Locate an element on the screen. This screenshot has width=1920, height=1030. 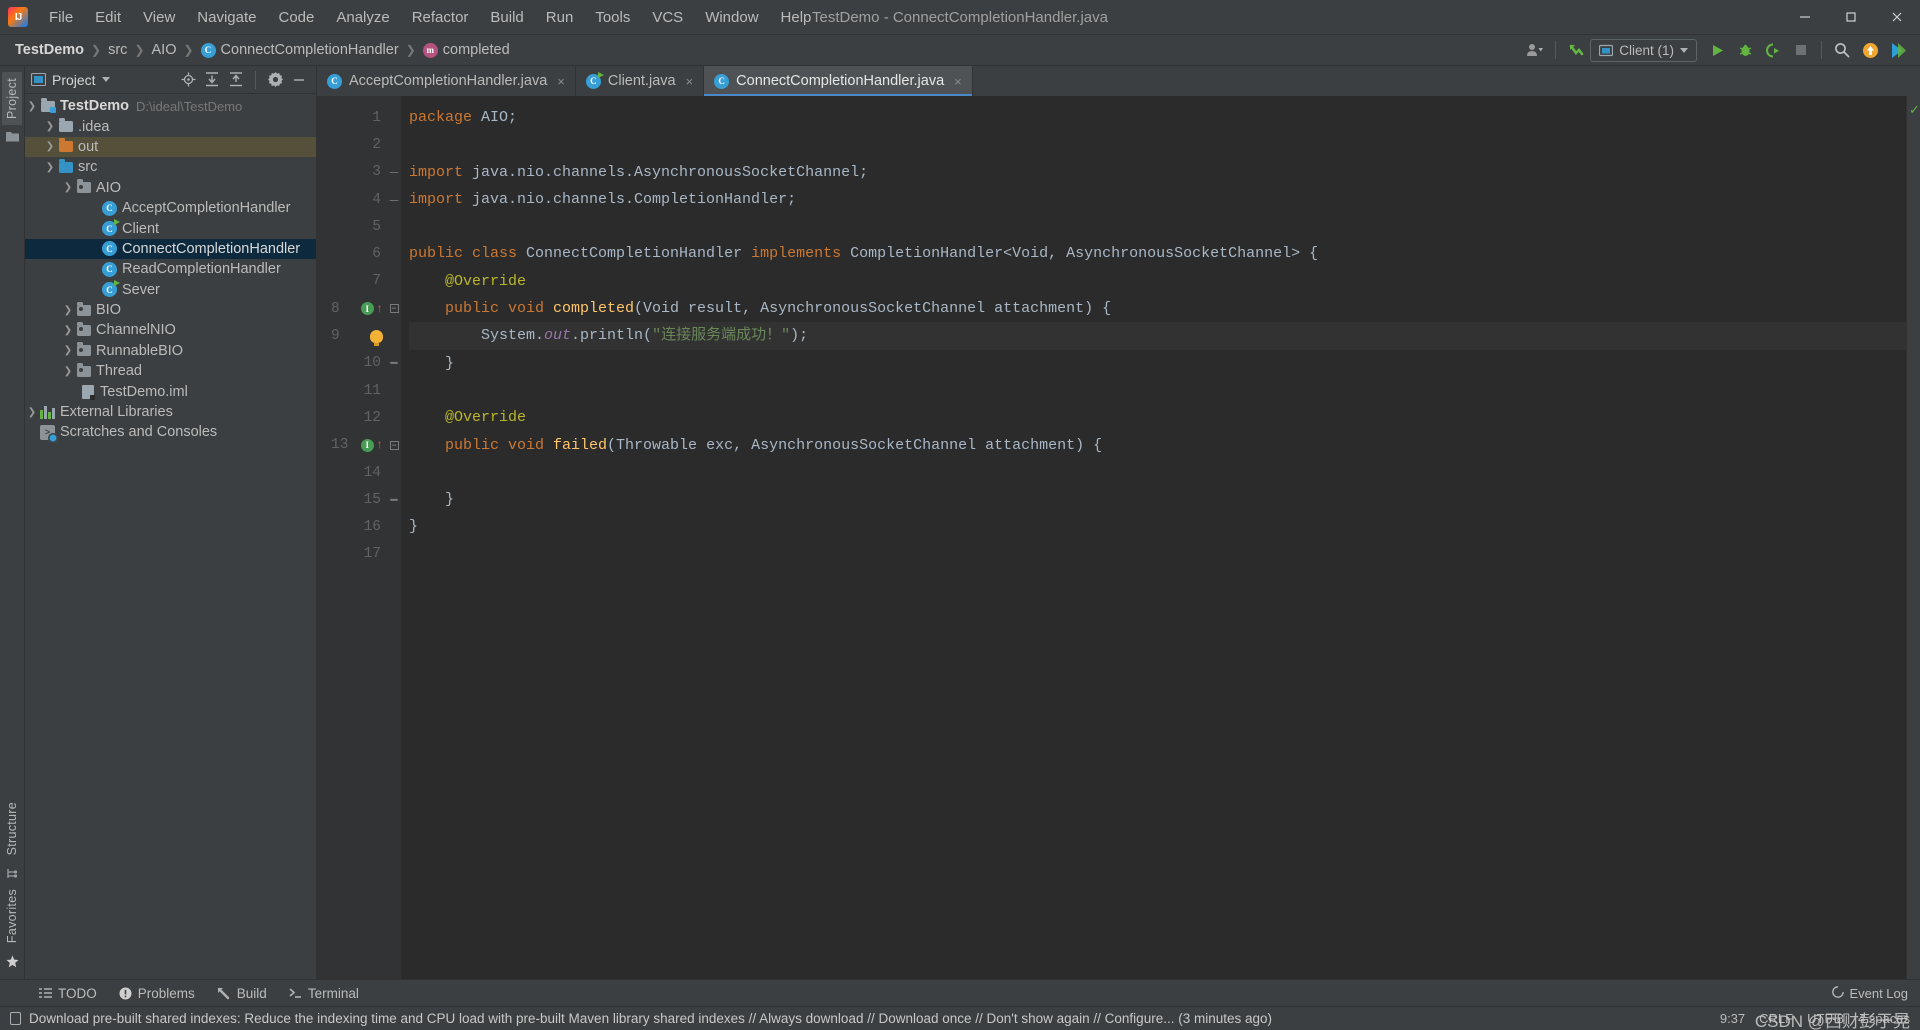
breadcrumb-src: src is located at coordinates (117, 50).